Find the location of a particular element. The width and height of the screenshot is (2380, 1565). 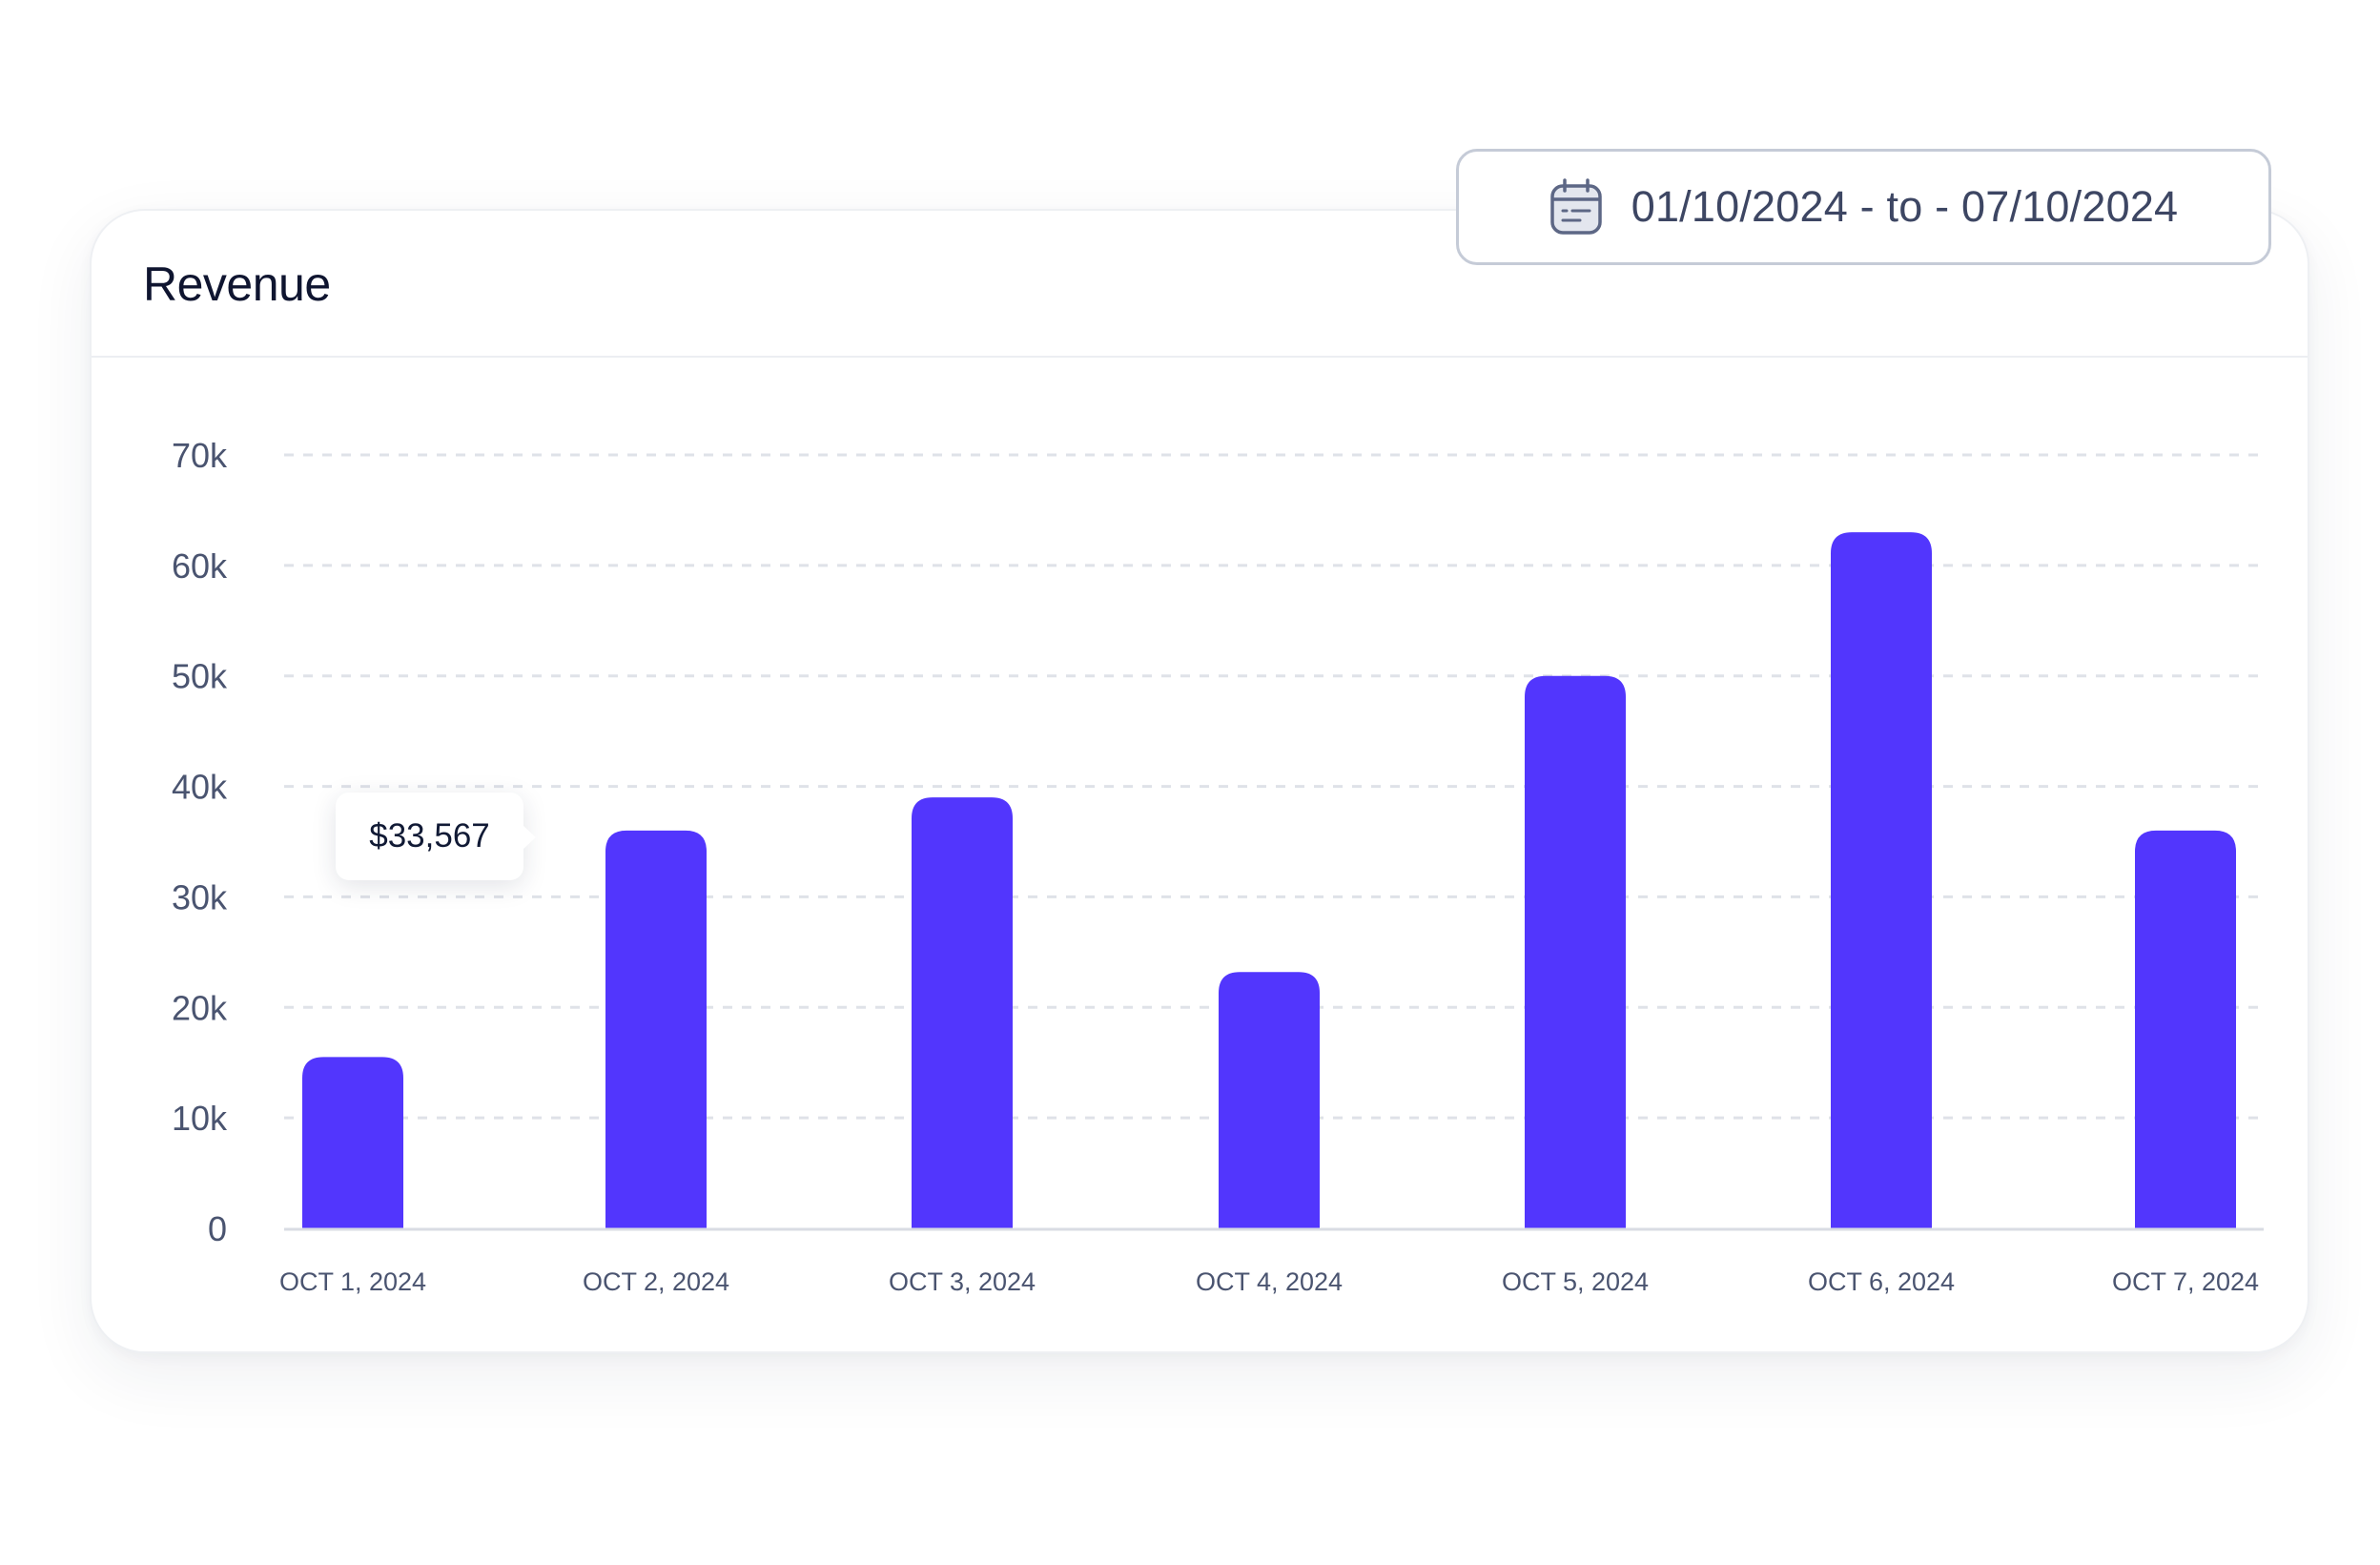

x-tick-label: OCT 3, 2024 is located at coordinates (963, 1281).